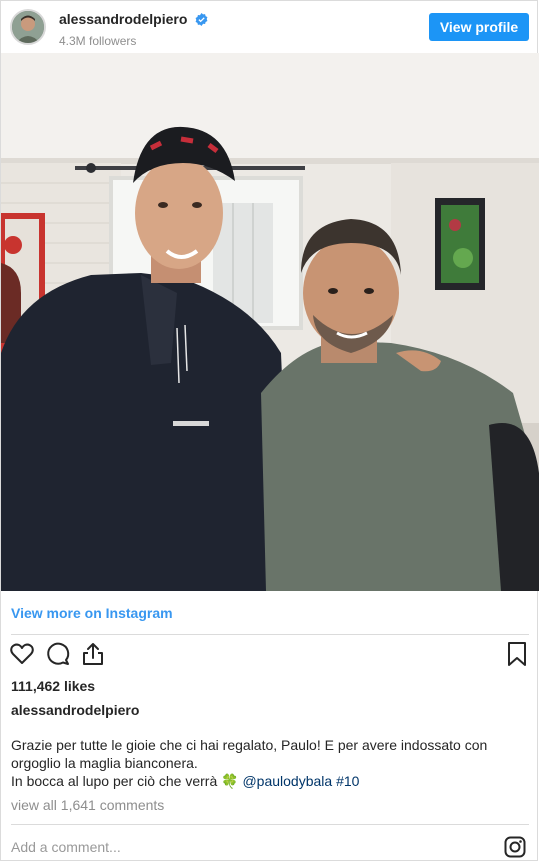 The image size is (540, 863). What do you see at coordinates (53, 686) in the screenshot?
I see `like-count: 111,462 likes` at bounding box center [53, 686].